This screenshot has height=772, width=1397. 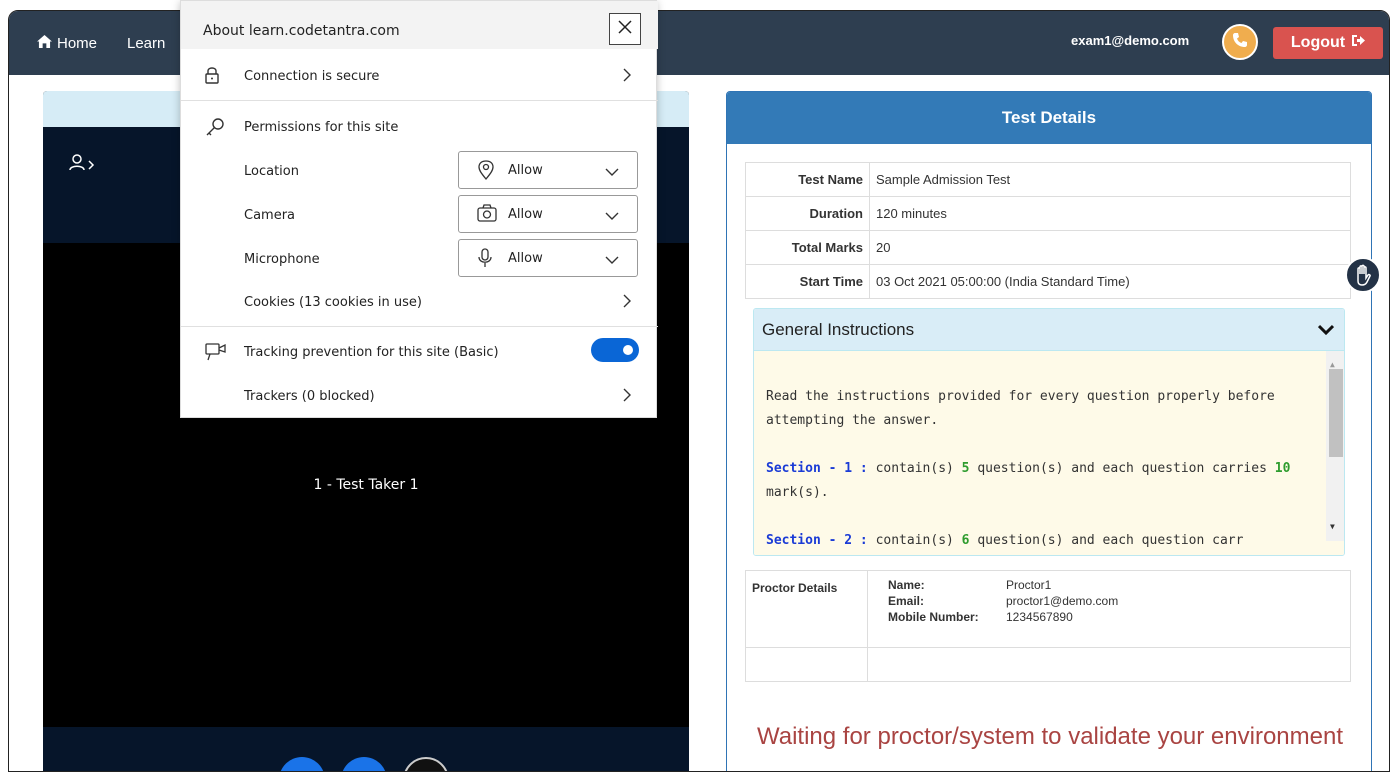 What do you see at coordinates (302, 764) in the screenshot?
I see `mic-toggle-button` at bounding box center [302, 764].